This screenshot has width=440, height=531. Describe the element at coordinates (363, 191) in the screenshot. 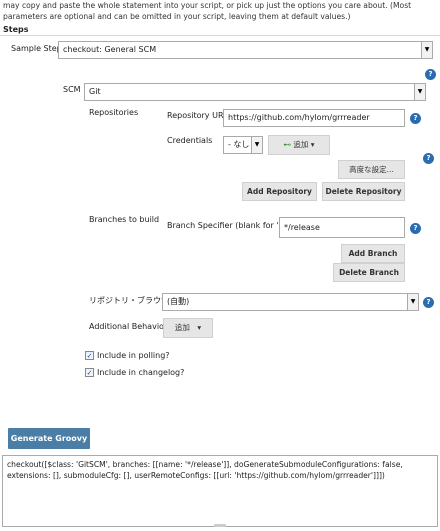

I see `delete-repository-button: Delete Repository` at that location.